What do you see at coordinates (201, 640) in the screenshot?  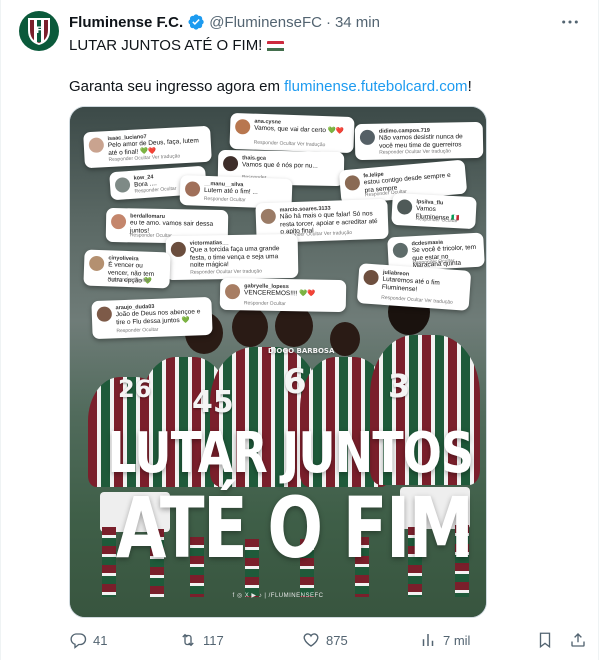 I see `repost-button: 117` at bounding box center [201, 640].